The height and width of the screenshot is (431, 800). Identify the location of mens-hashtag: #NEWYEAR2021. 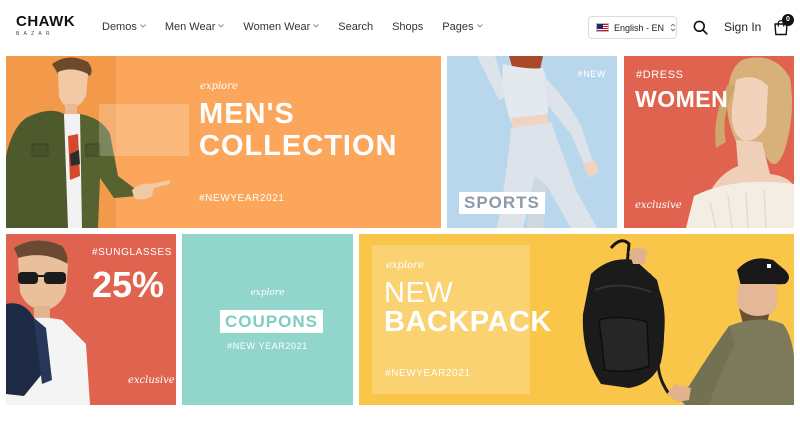
(242, 198).